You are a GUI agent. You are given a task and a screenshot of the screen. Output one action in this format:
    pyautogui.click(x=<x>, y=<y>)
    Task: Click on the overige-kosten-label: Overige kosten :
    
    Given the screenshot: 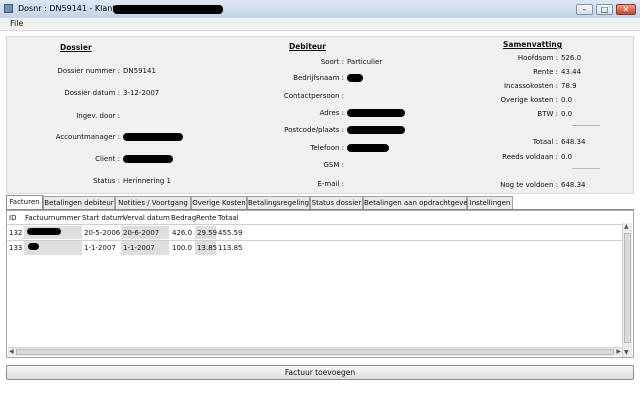 What is the action you would take?
    pyautogui.click(x=529, y=100)
    